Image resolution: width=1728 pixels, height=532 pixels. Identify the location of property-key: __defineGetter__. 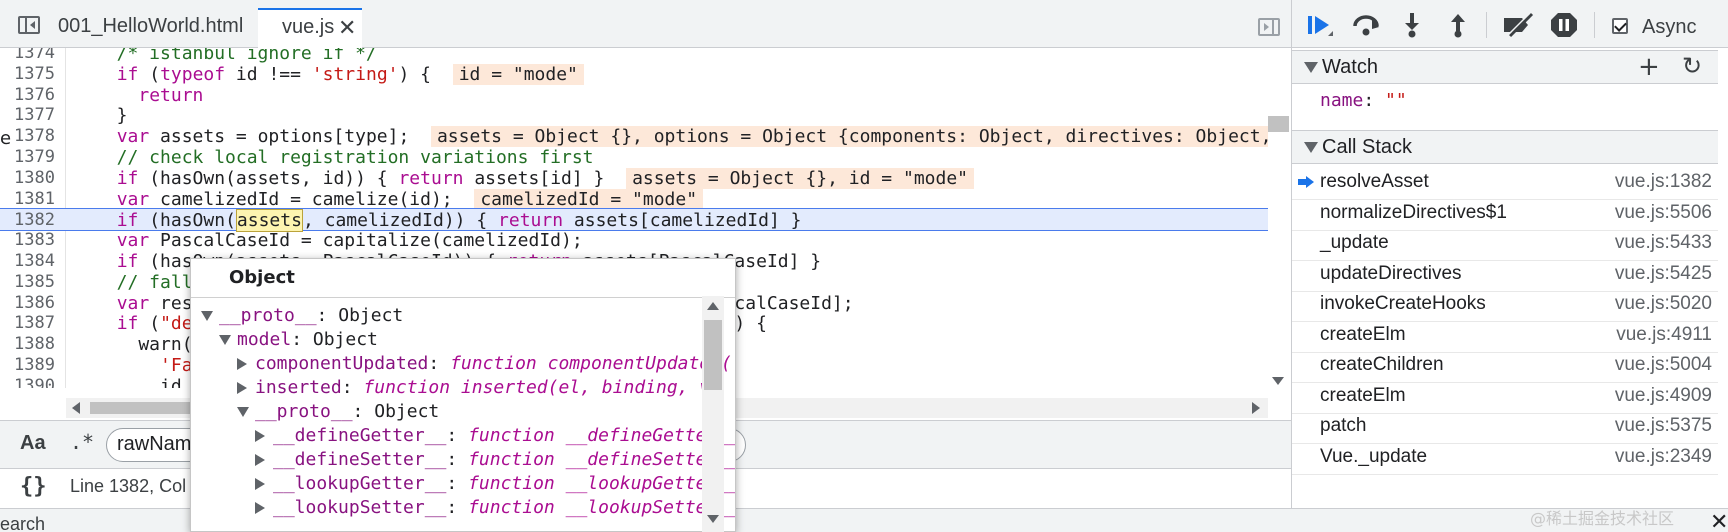
(360, 435).